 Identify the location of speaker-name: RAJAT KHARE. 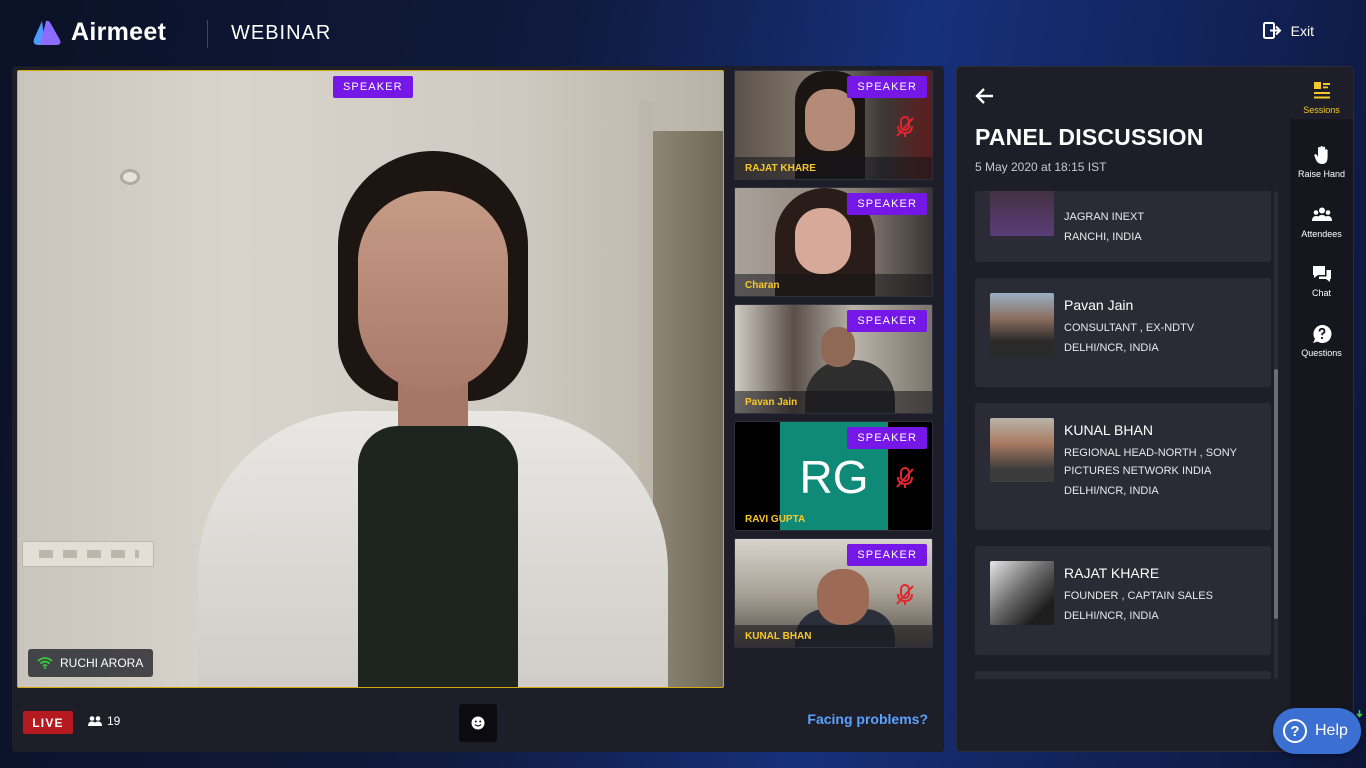
(1112, 573).